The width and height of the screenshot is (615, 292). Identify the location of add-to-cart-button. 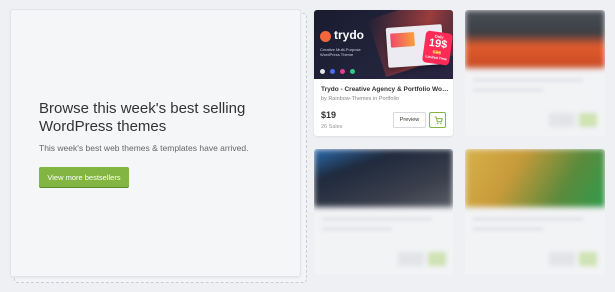
(437, 120).